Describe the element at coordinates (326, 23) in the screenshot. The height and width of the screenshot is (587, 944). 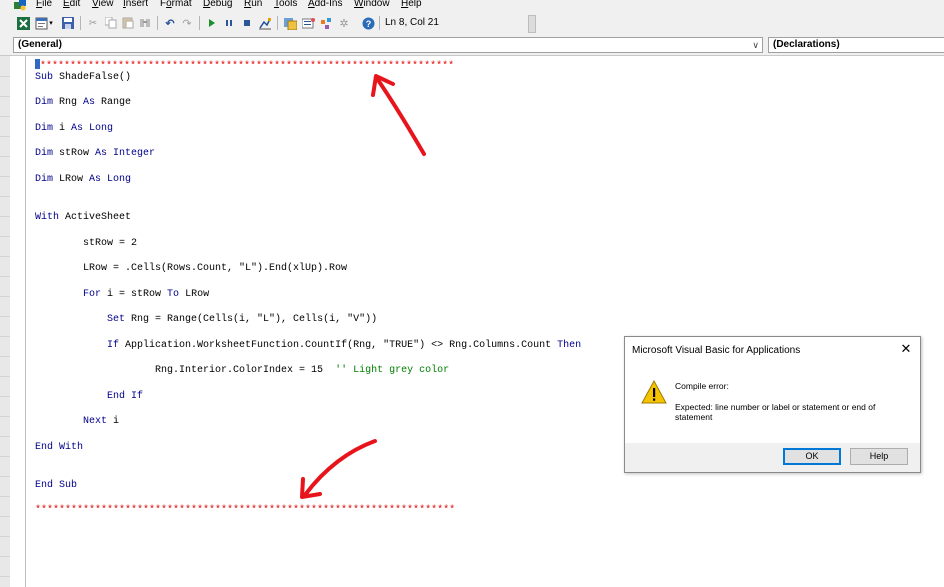
I see `object-browser-icon` at that location.